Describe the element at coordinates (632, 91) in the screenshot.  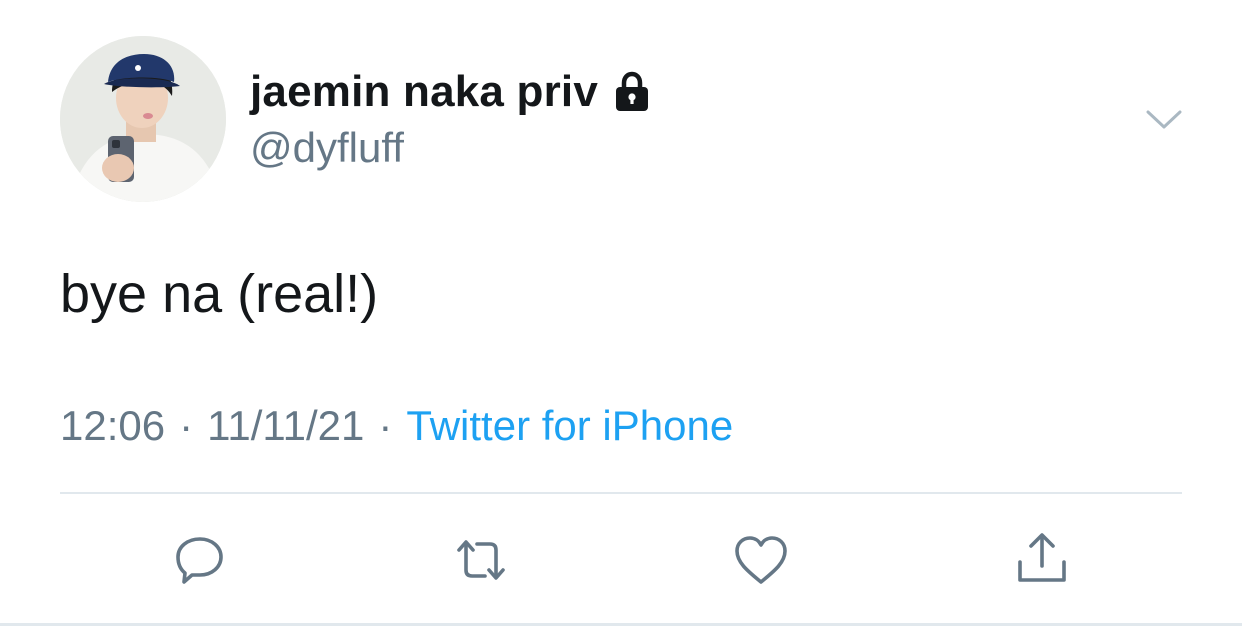
I see `lock-icon` at that location.